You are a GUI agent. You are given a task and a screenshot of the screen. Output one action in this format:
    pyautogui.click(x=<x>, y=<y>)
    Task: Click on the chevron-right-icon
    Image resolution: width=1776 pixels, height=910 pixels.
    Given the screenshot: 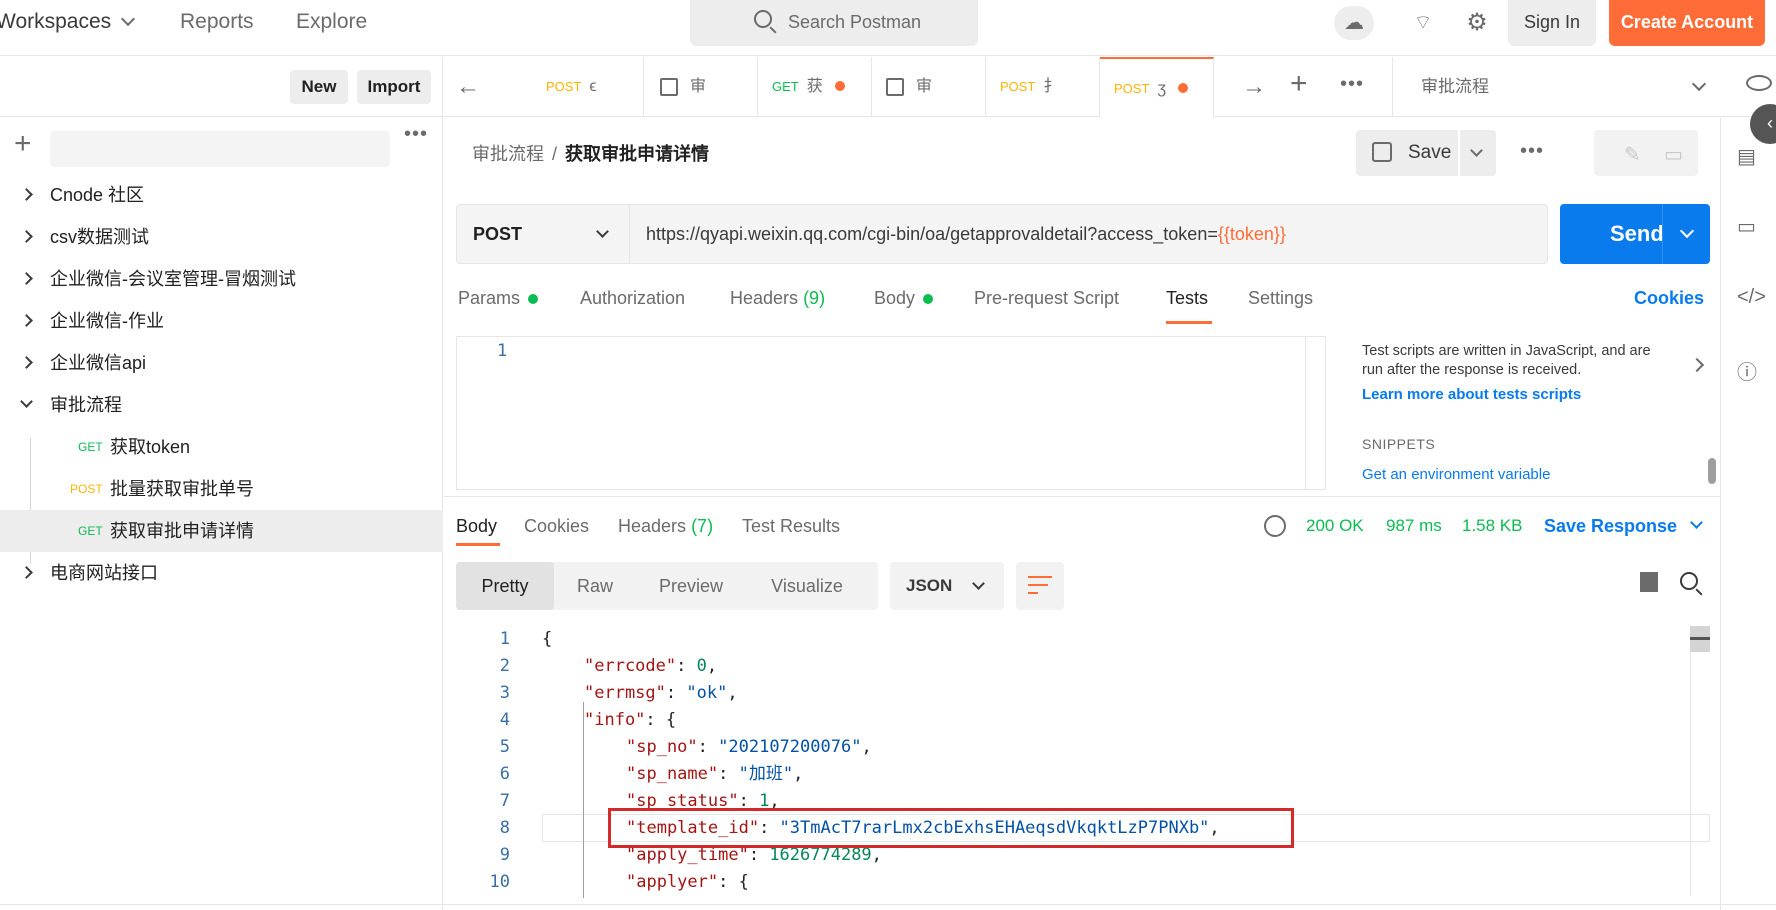 What is the action you would take?
    pyautogui.click(x=1697, y=365)
    